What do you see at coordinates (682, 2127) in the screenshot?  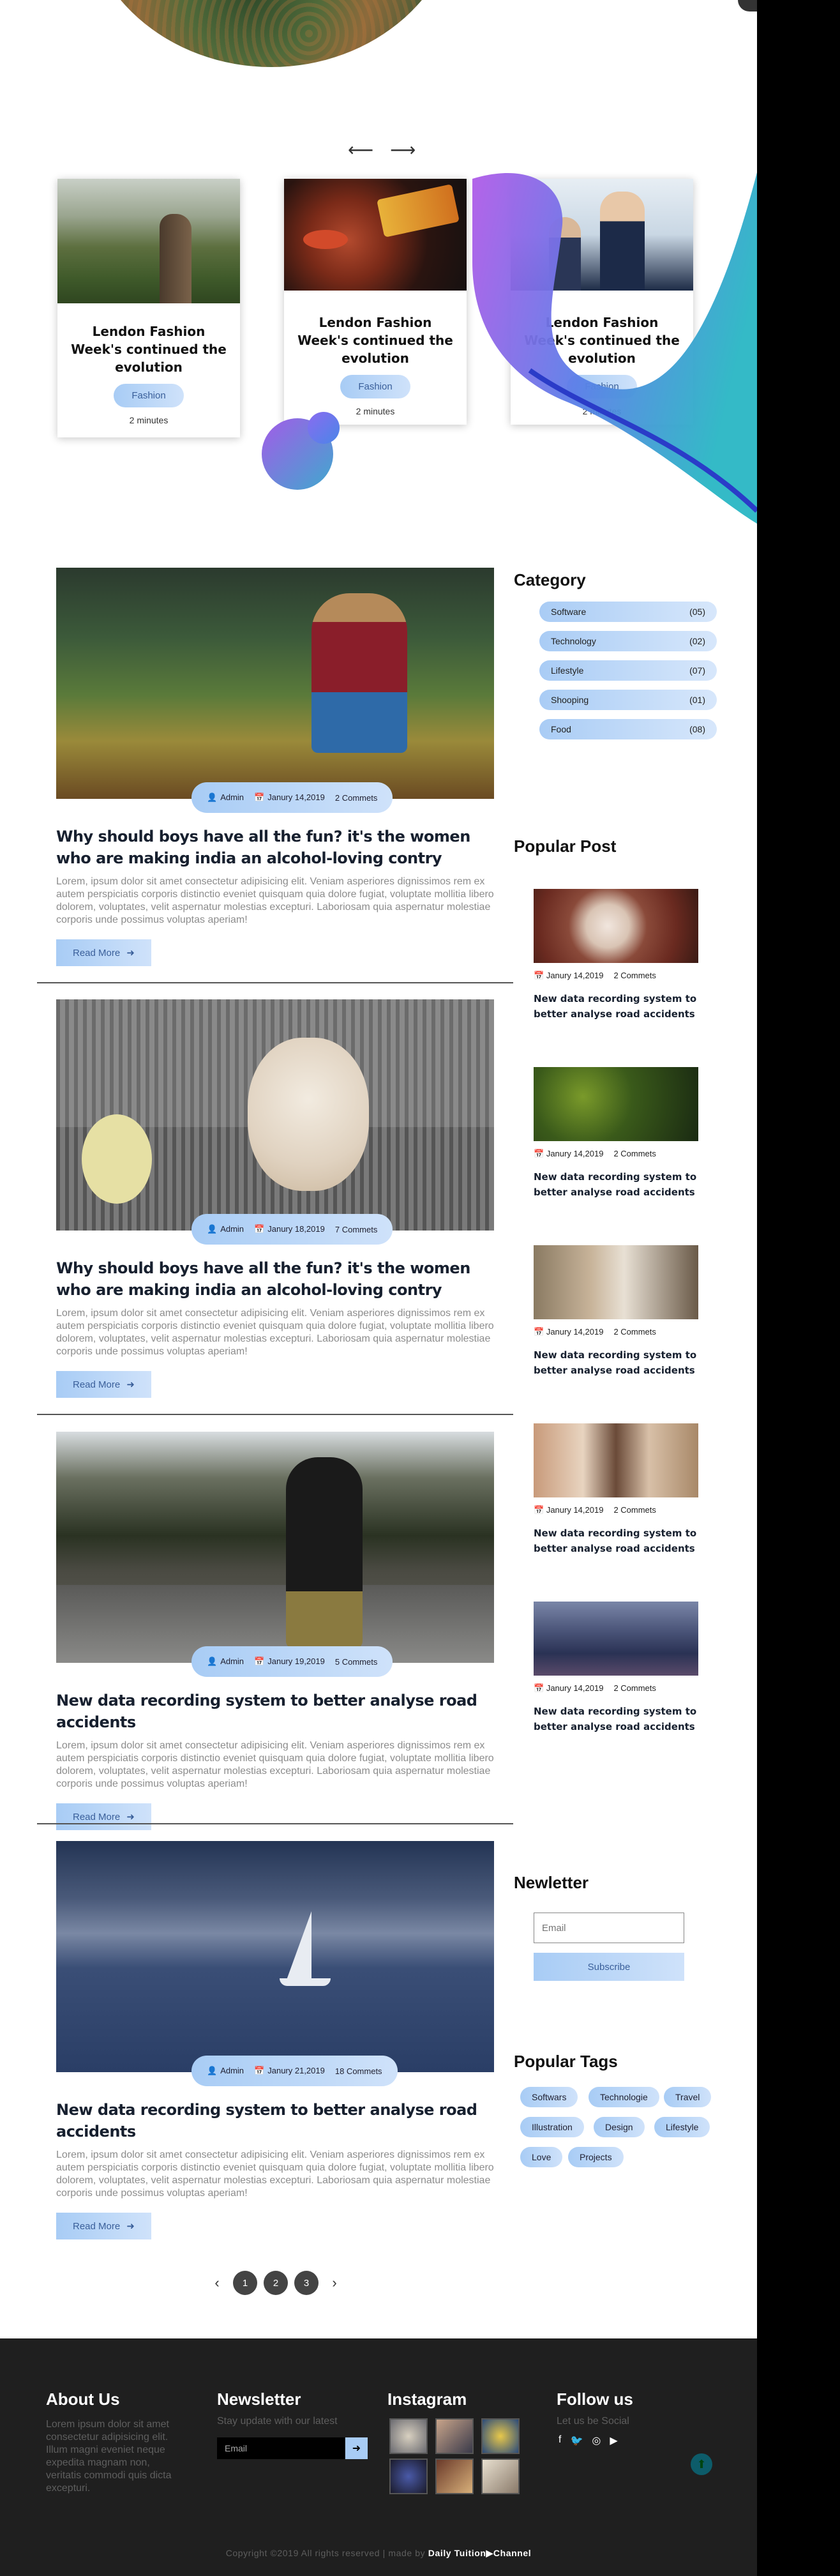 I see `tag-lifestyle: Lifestyle` at bounding box center [682, 2127].